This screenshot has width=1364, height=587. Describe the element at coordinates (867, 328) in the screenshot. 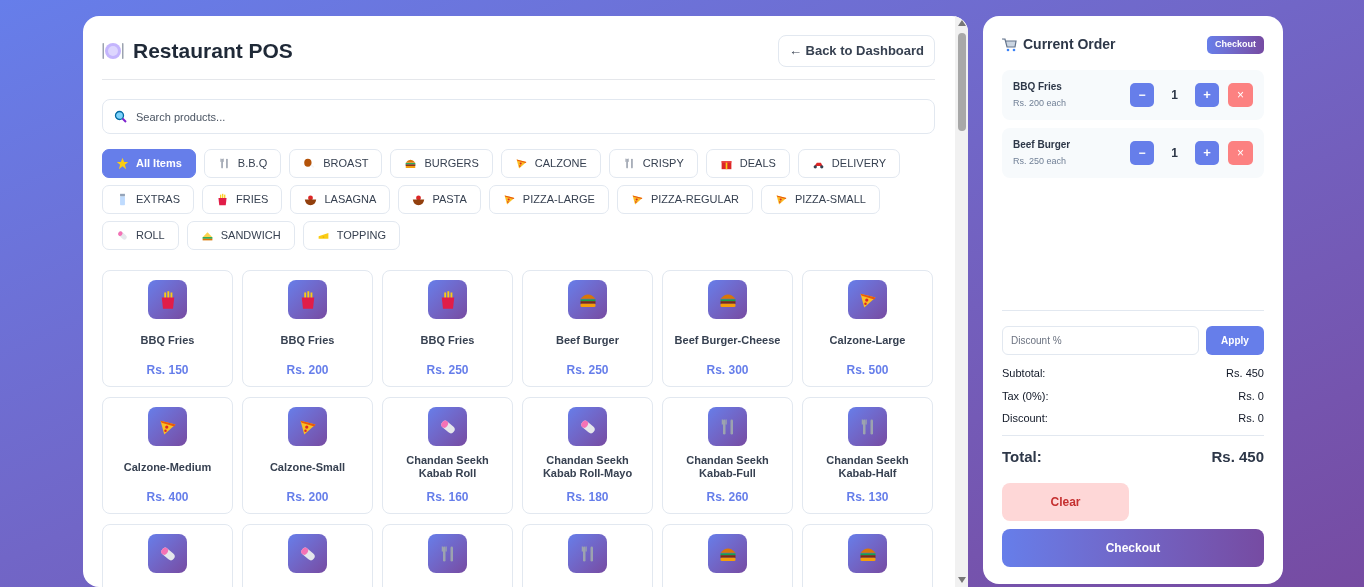

I see `product-card: Calzone-Large Rs. 500` at that location.